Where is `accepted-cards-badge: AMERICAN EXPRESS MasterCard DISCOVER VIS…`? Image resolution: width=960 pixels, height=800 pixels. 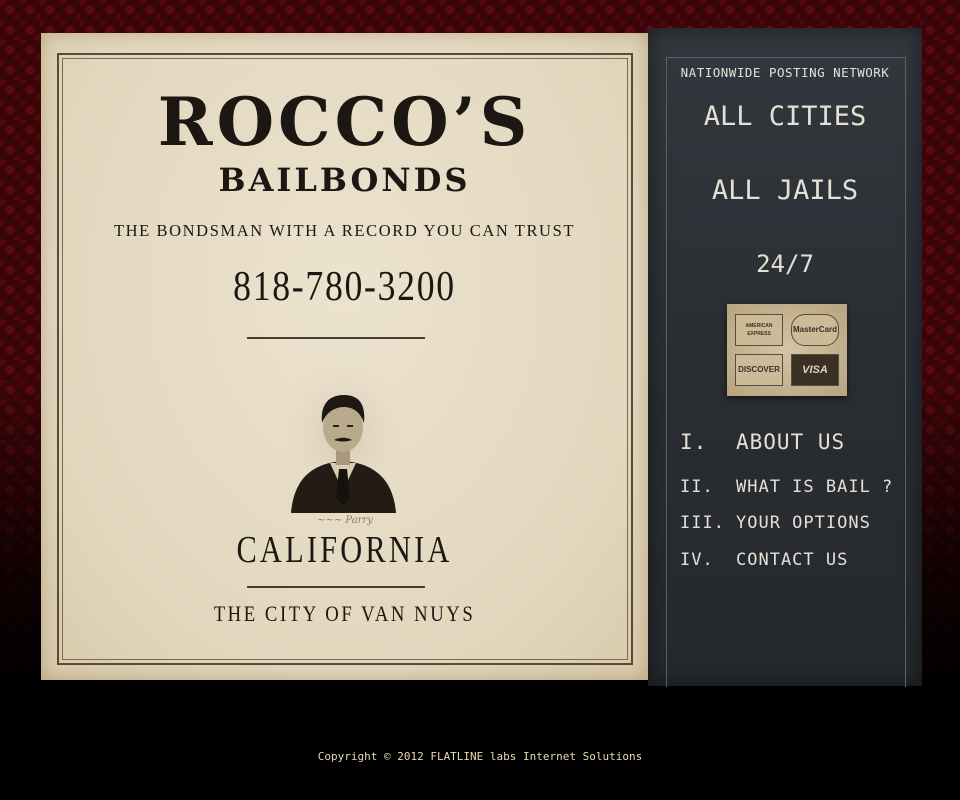
accepted-cards-badge: AMERICAN EXPRESS MasterCard DISCOVER VIS… is located at coordinates (787, 350).